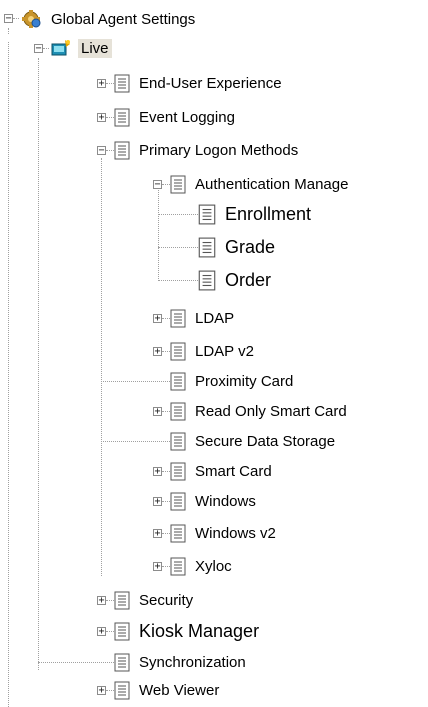  I want to click on tree-node-ldap-v2: LDAP v2, so click(213, 351).